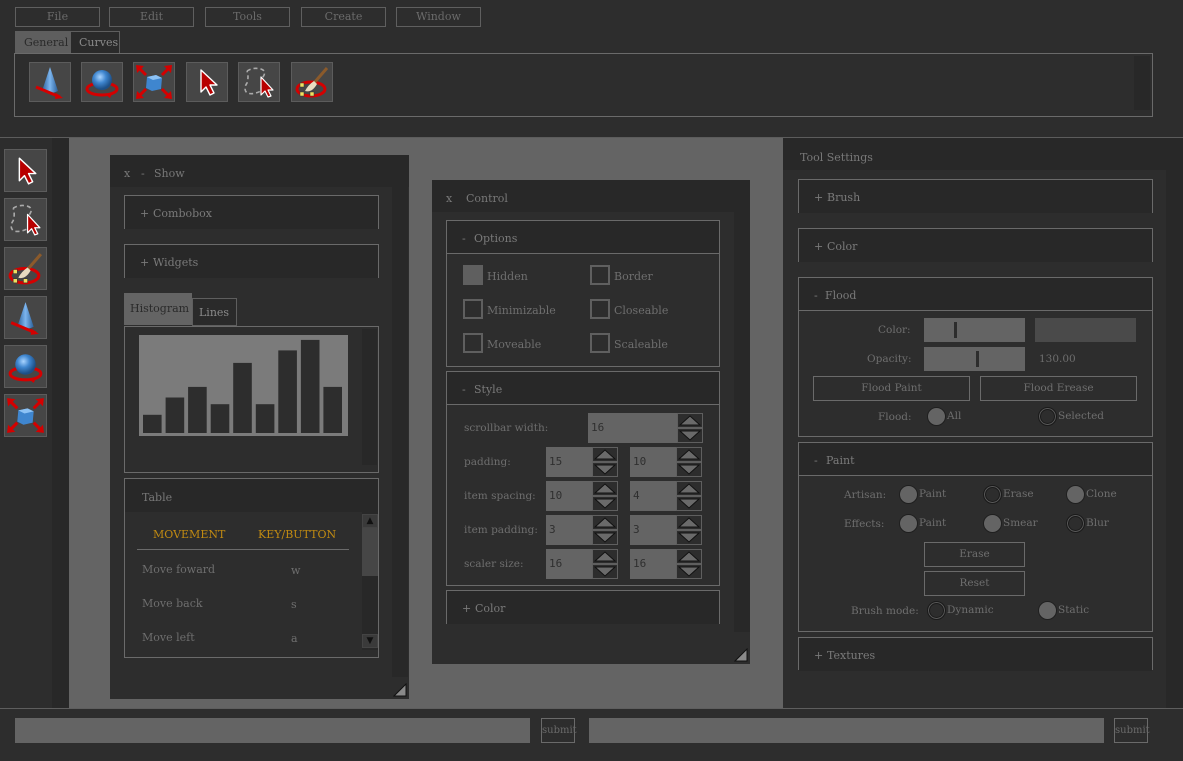  Describe the element at coordinates (272, 730) in the screenshot. I see `command-input-left` at that location.